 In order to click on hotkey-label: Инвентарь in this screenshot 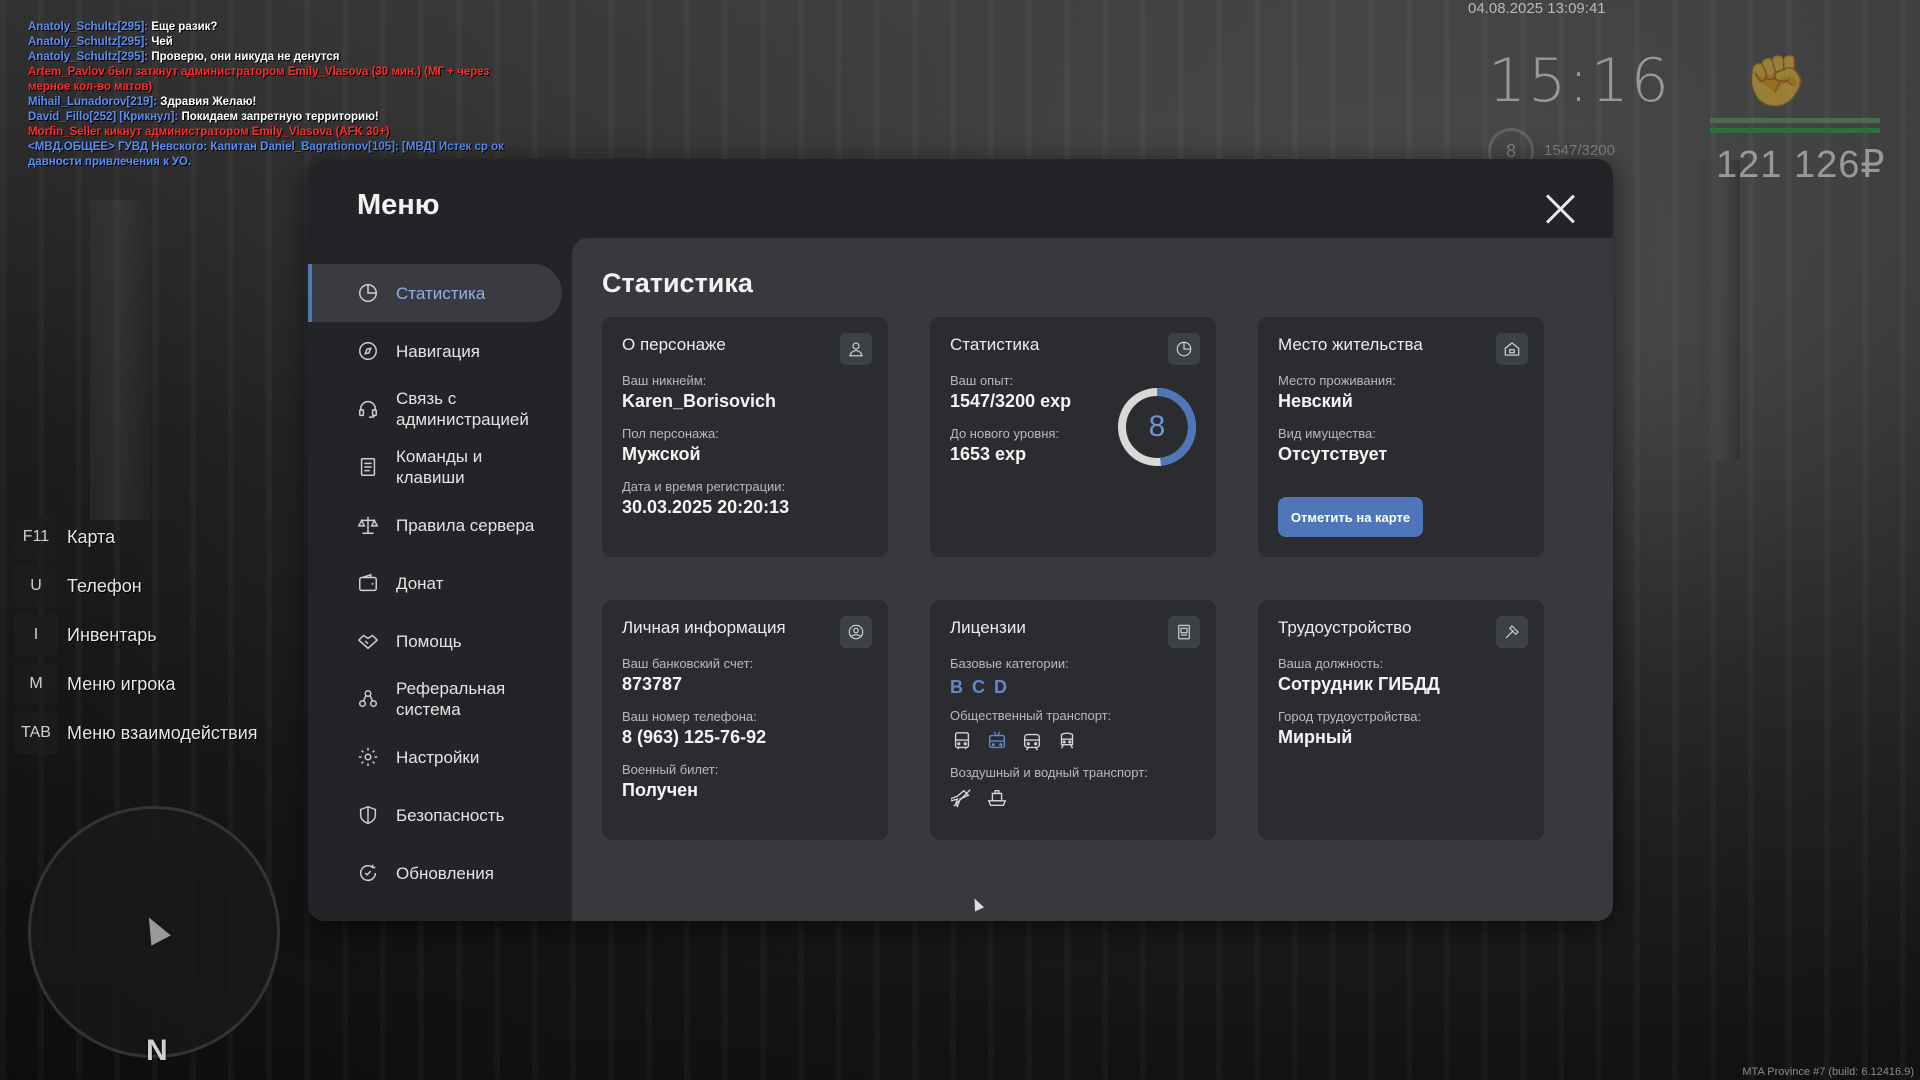, I will do `click(112, 634)`.